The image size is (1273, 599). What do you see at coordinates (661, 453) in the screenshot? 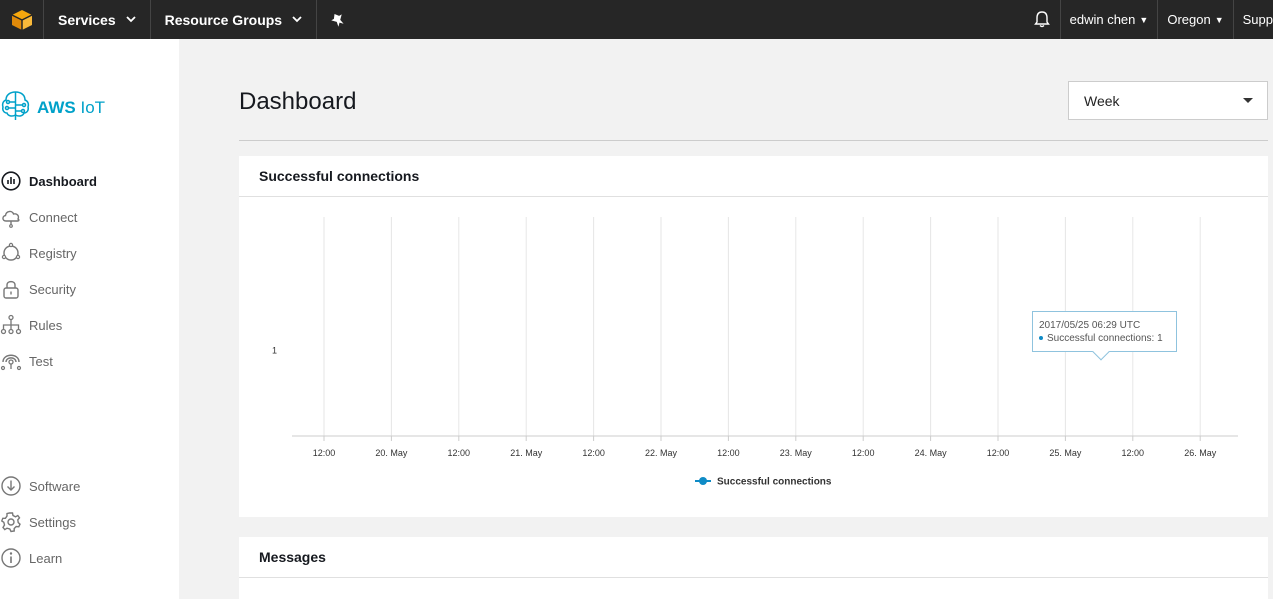
I see `x-tick-label: 22. May` at bounding box center [661, 453].